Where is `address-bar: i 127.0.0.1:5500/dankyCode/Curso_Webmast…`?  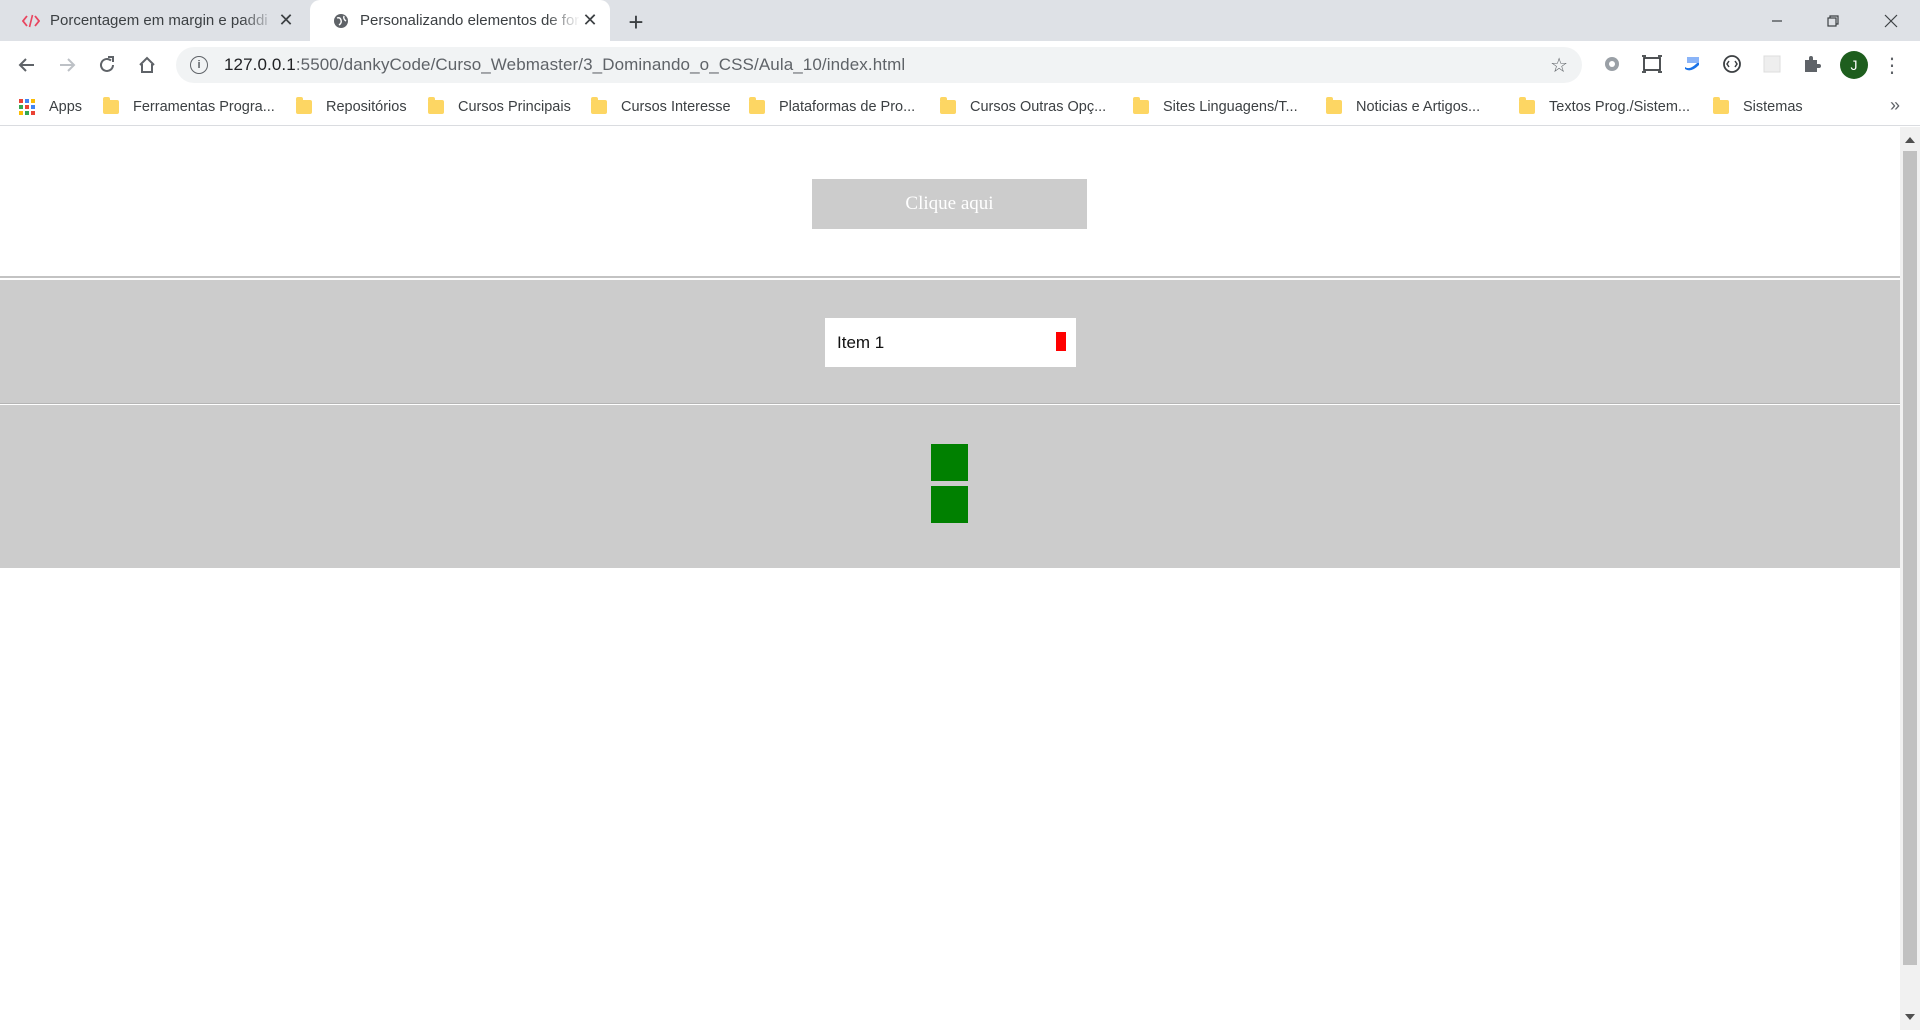 address-bar: i 127.0.0.1:5500/dankyCode/Curso_Webmast… is located at coordinates (879, 65).